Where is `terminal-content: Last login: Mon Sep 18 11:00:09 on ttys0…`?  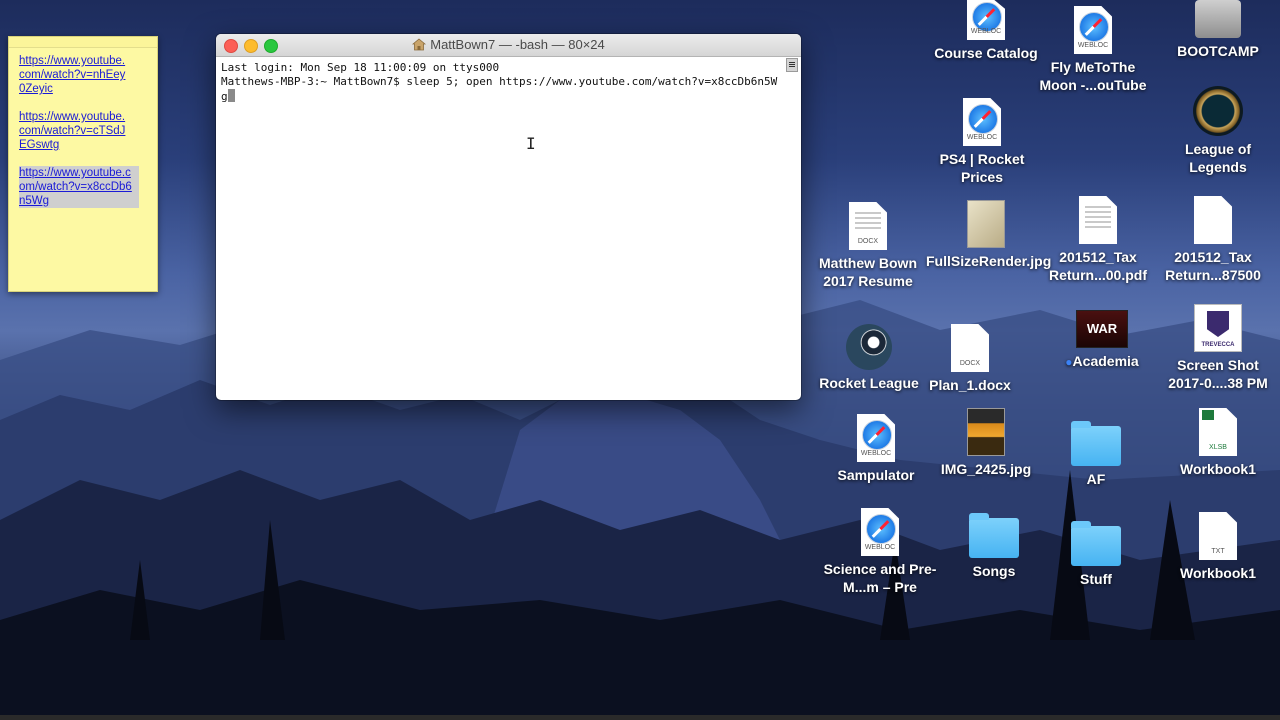
terminal-content: Last login: Mon Sep 18 11:00:09 on ttys0… is located at coordinates (508, 80).